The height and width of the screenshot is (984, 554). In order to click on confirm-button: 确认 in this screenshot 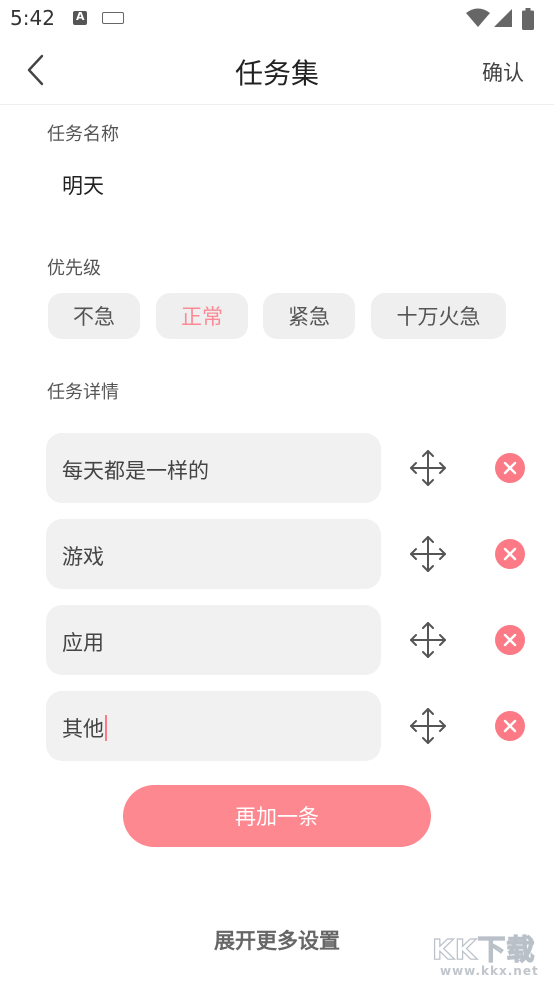, I will do `click(503, 72)`.